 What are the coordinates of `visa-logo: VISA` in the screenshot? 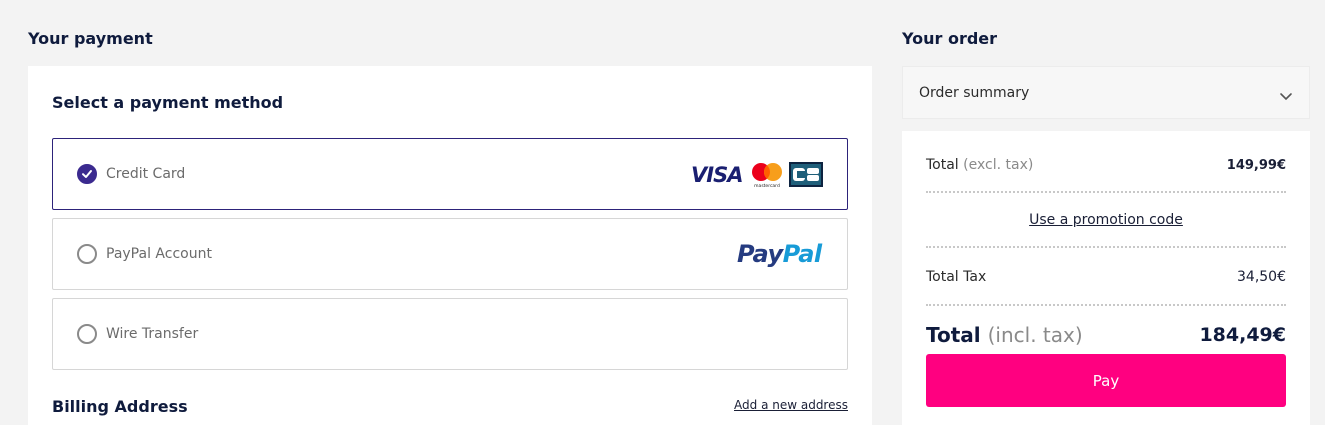 It's located at (717, 175).